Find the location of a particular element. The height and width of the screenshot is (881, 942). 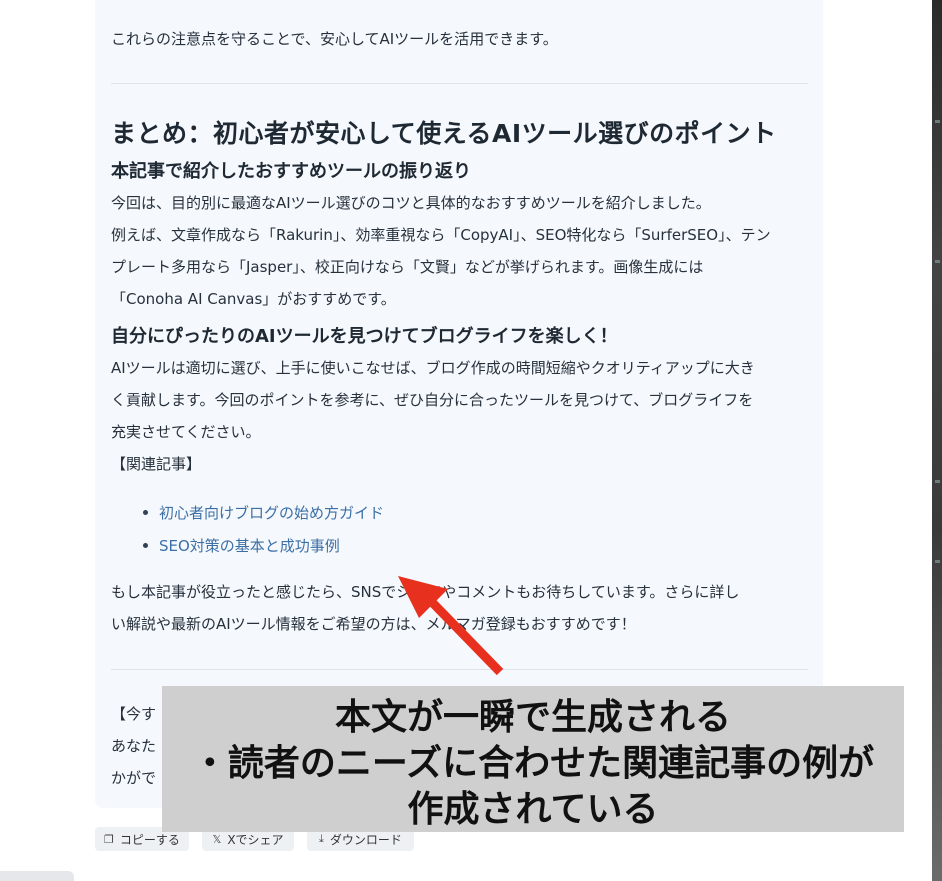

x-logo-icon: 𝕏 is located at coordinates (217, 839).